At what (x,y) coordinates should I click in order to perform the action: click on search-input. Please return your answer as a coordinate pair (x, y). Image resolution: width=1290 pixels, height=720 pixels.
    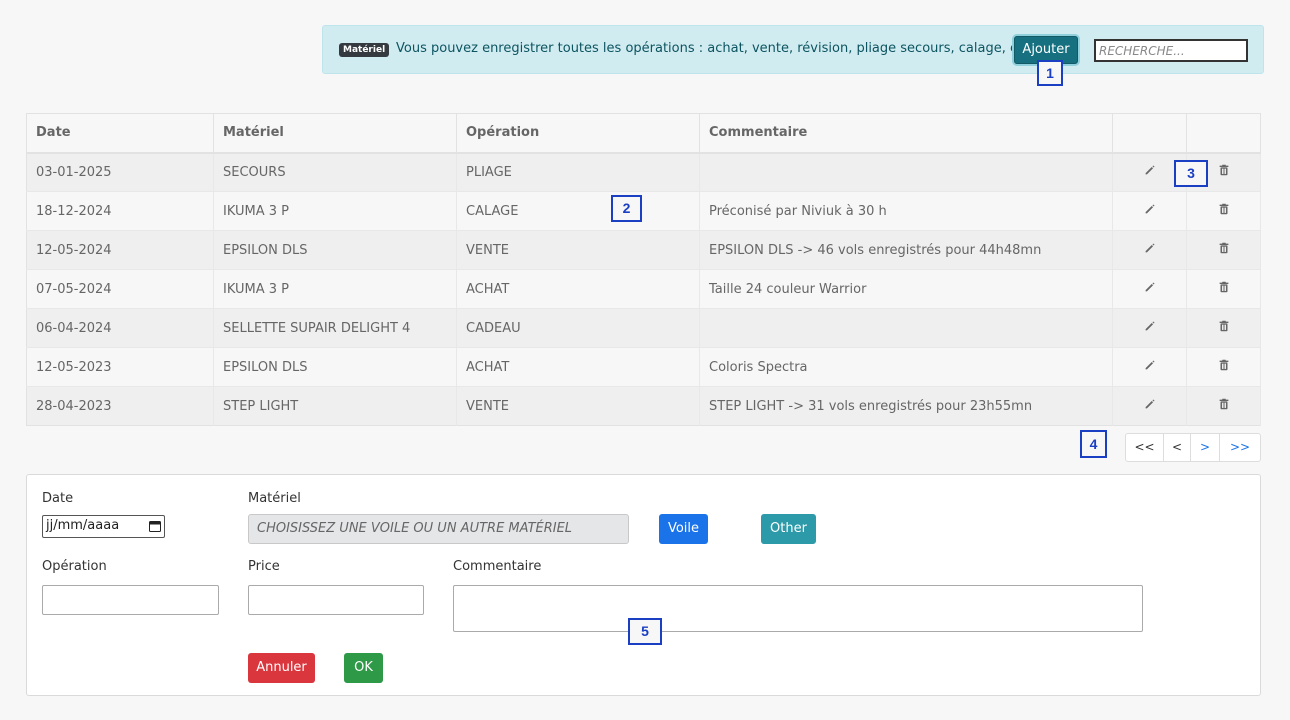
    Looking at the image, I should click on (1171, 50).